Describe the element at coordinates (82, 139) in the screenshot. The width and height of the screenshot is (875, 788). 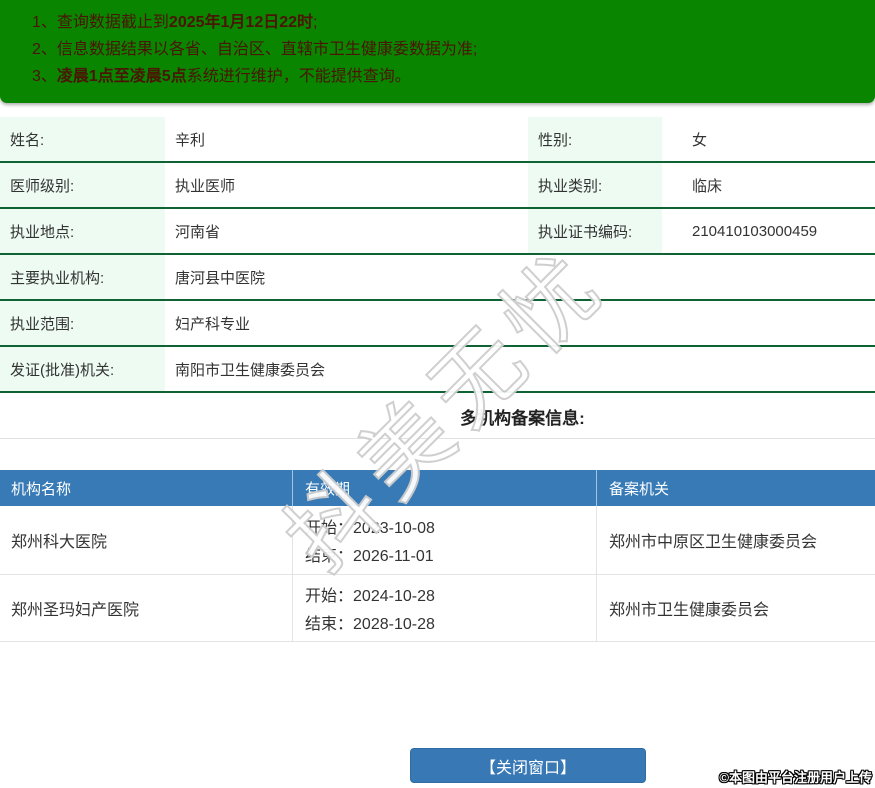
I see `name-label: 姓名:` at that location.